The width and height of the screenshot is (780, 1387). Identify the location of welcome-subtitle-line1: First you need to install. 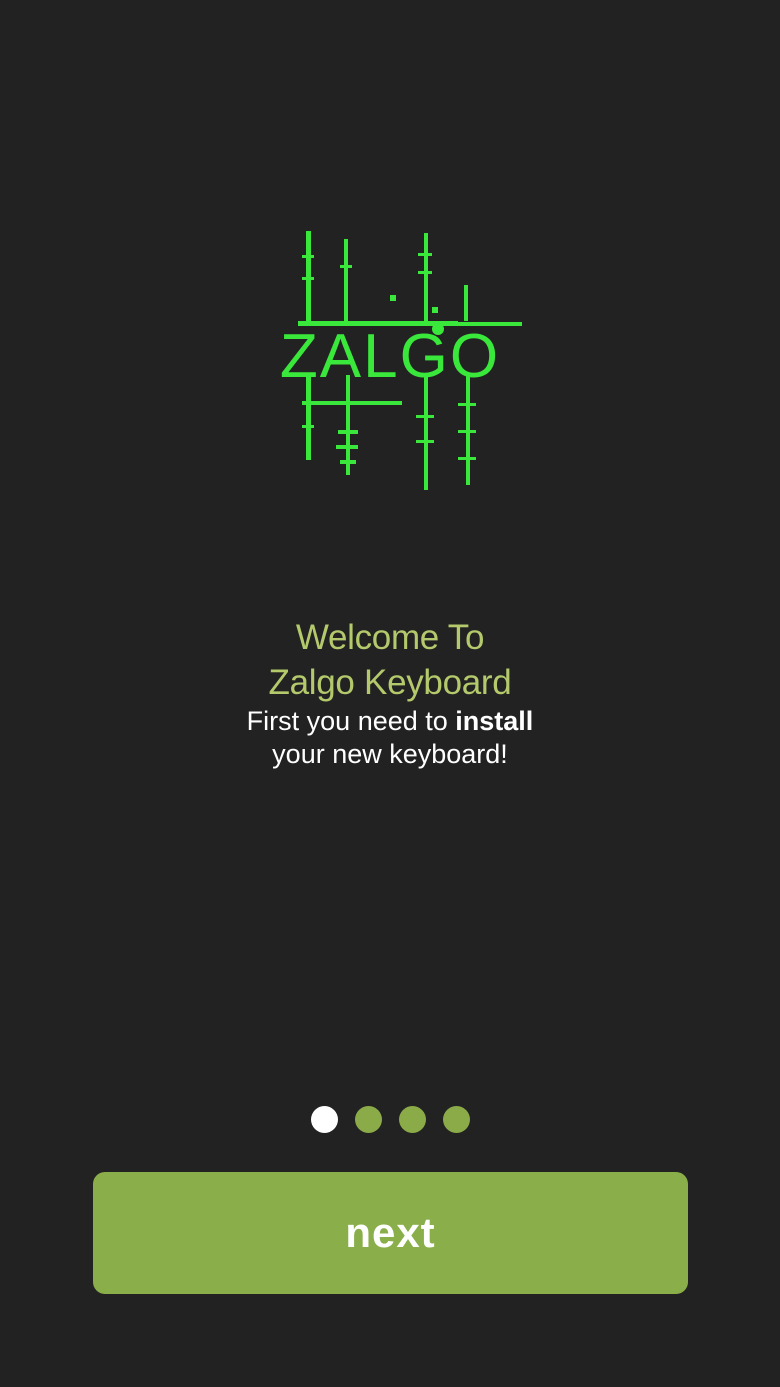
(390, 721).